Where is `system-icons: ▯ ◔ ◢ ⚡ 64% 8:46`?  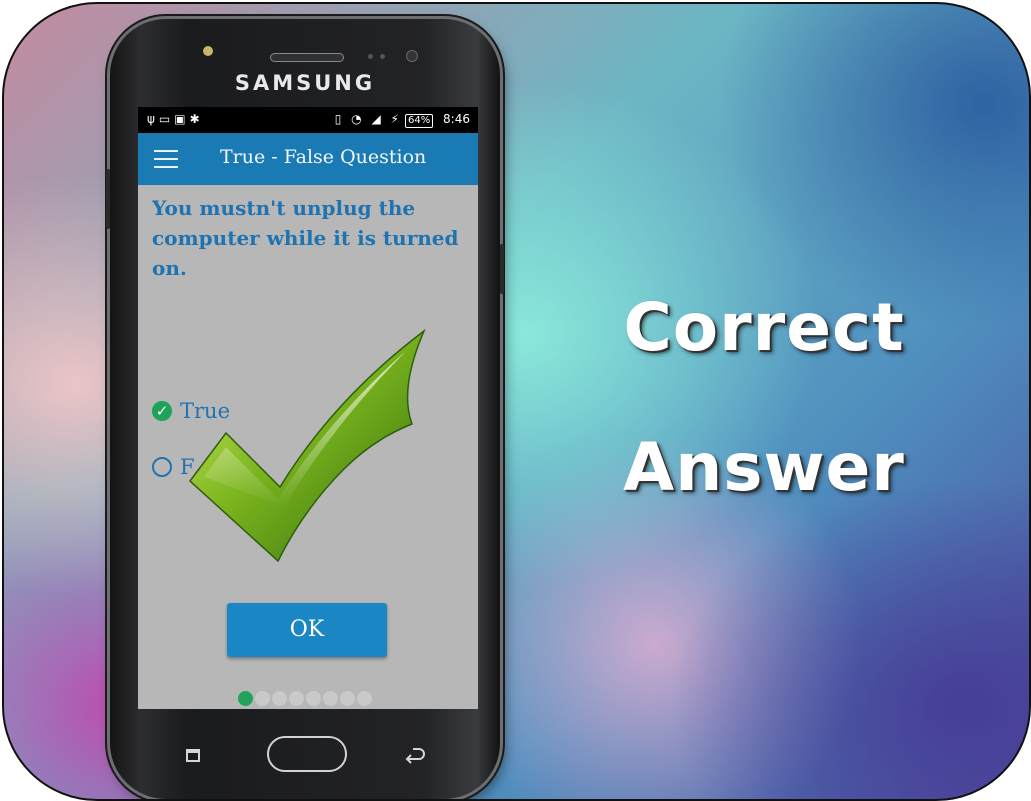 system-icons: ▯ ◔ ◢ ⚡ 64% 8:46 is located at coordinates (399, 120).